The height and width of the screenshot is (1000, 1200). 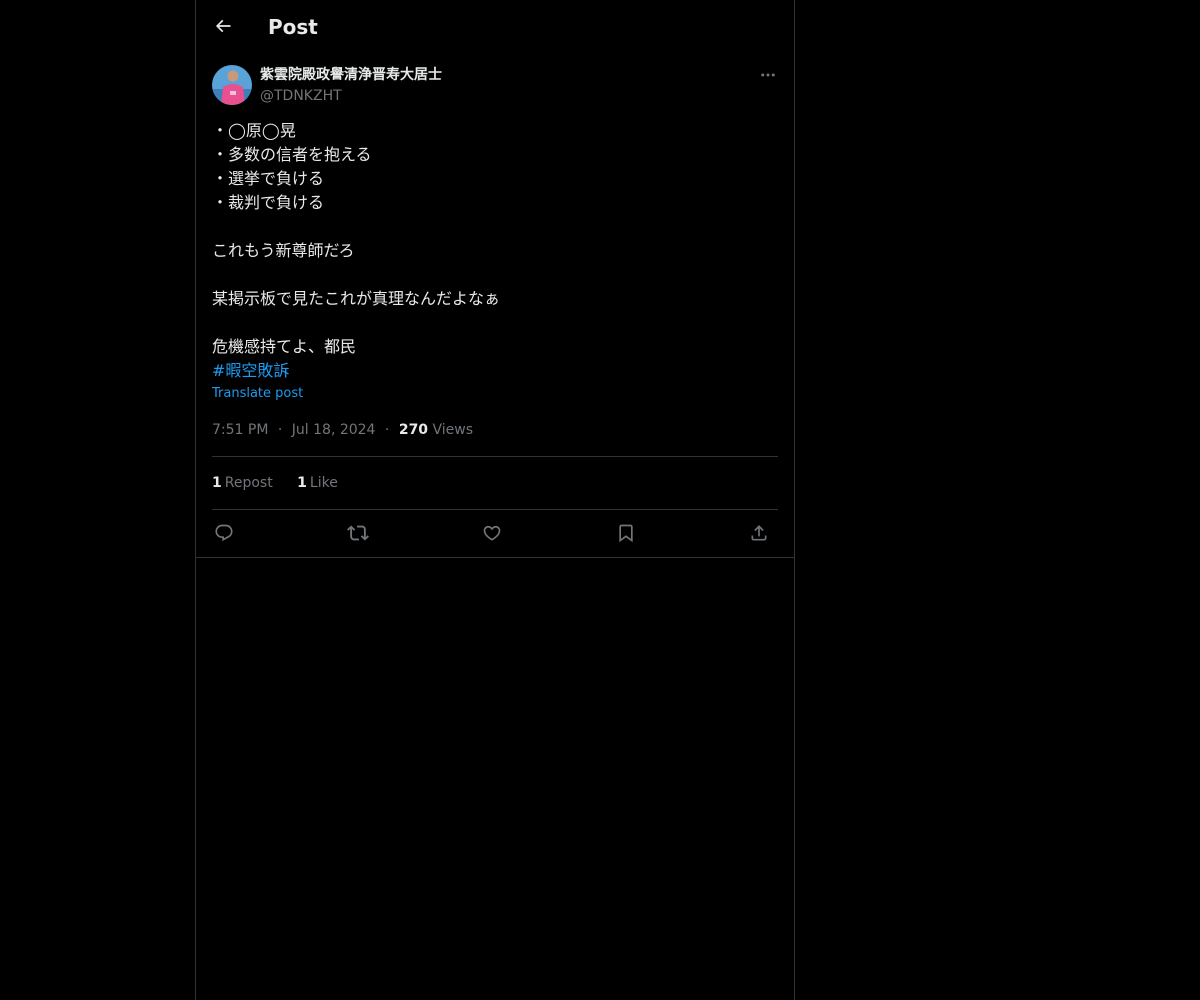 What do you see at coordinates (413, 430) in the screenshot?
I see `views-count: 270` at bounding box center [413, 430].